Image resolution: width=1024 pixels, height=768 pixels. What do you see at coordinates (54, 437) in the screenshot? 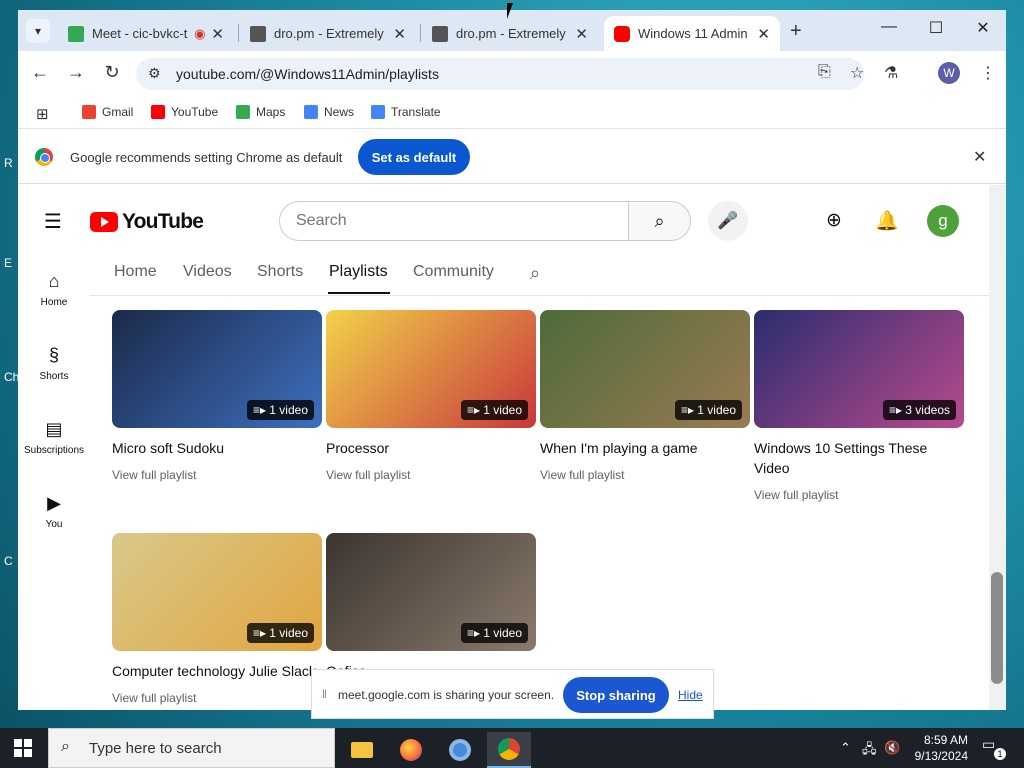
I see `guide-item-subscriptions: ▤ Subscriptions` at bounding box center [54, 437].